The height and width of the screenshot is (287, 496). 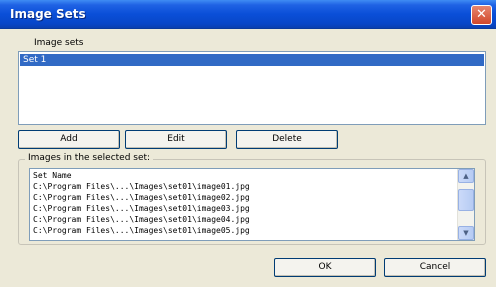 What do you see at coordinates (52, 175) in the screenshot?
I see `text-line: Set Name` at bounding box center [52, 175].